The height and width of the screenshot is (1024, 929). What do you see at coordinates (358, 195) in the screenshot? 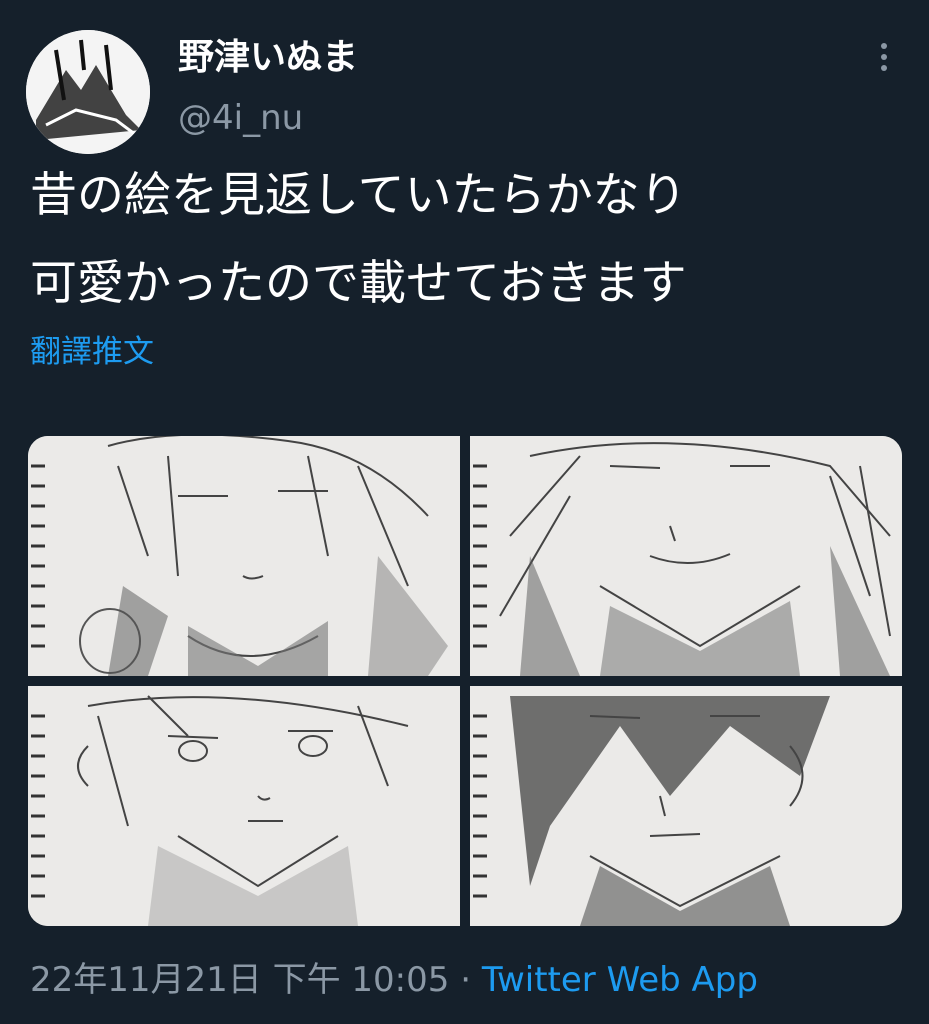
I see `tweet-text-line: 昔の絵を見返していたらかなり` at bounding box center [358, 195].